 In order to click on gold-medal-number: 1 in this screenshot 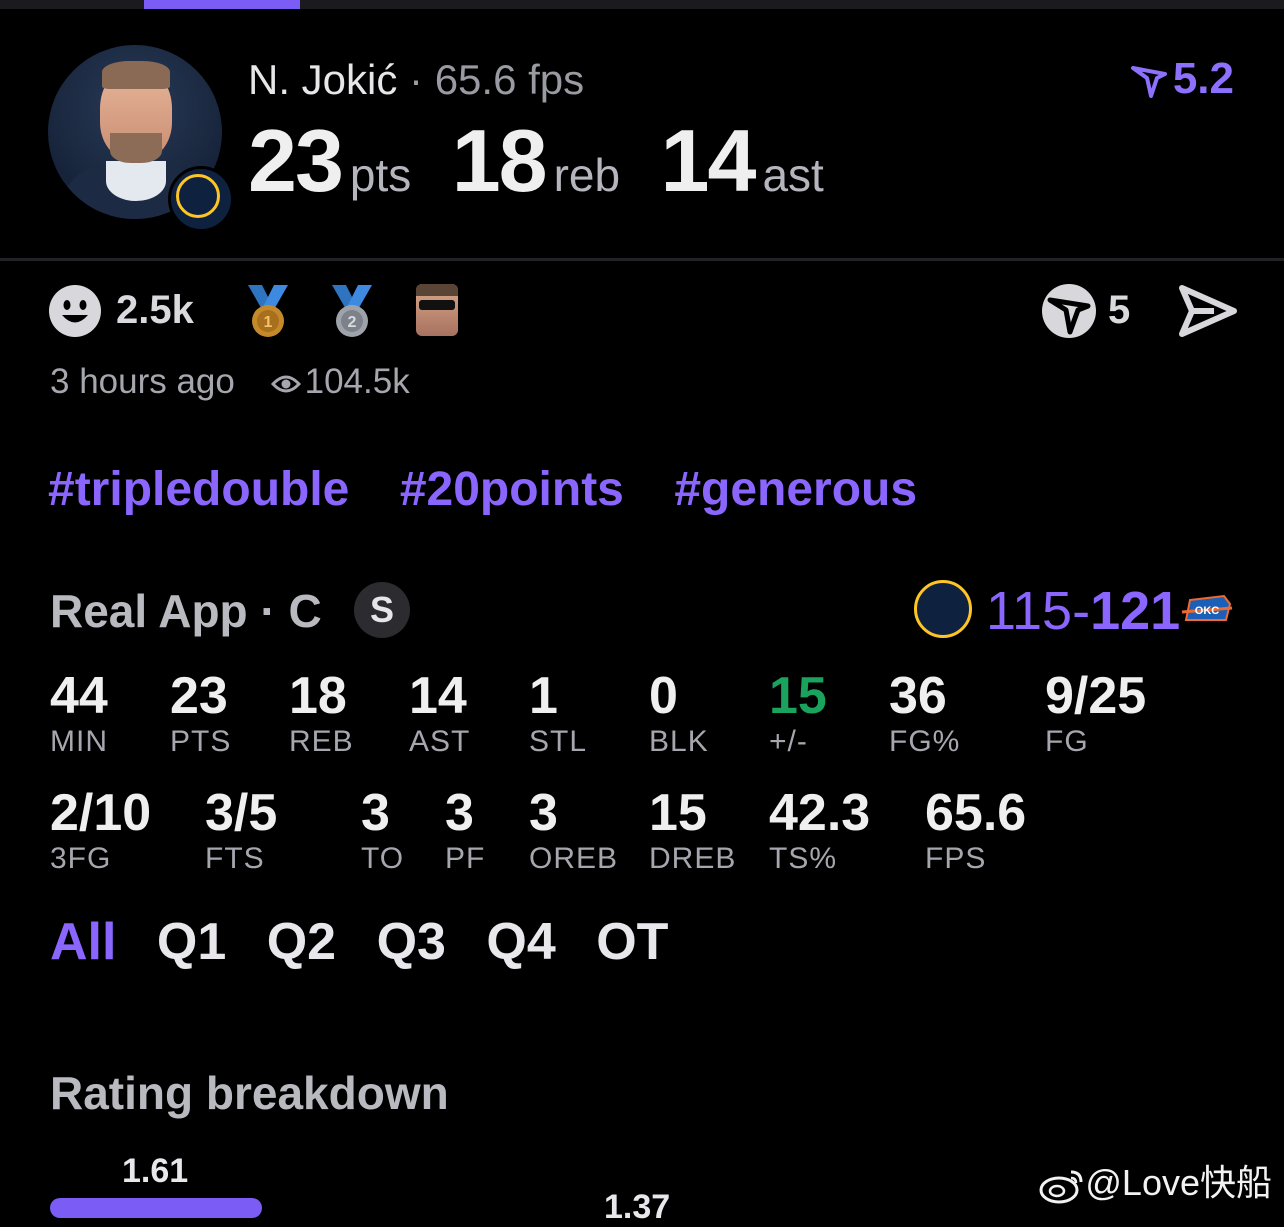, I will do `click(268, 322)`.